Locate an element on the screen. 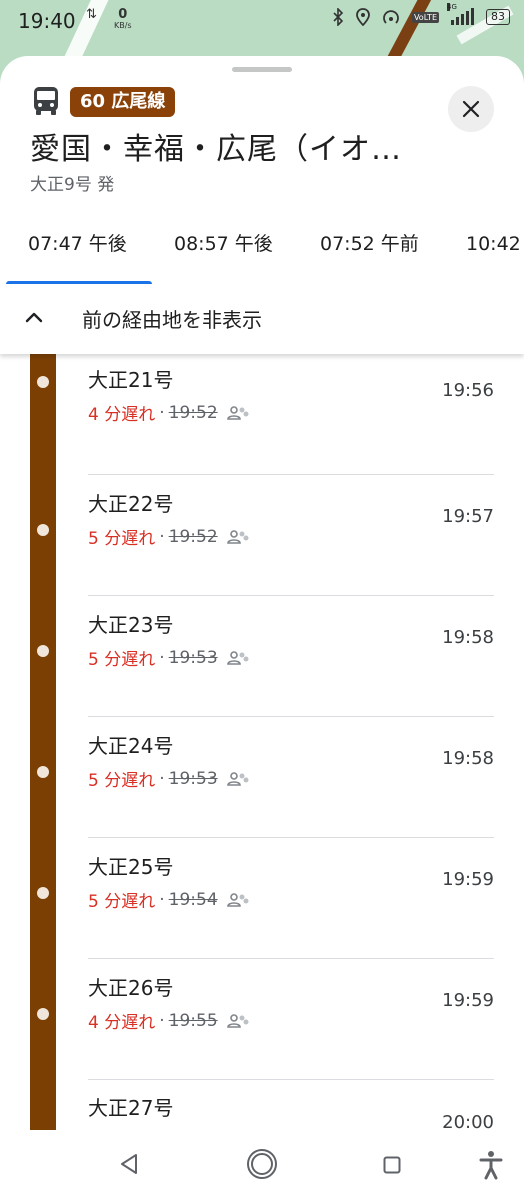  stop-name: 大正24号 is located at coordinates (131, 746).